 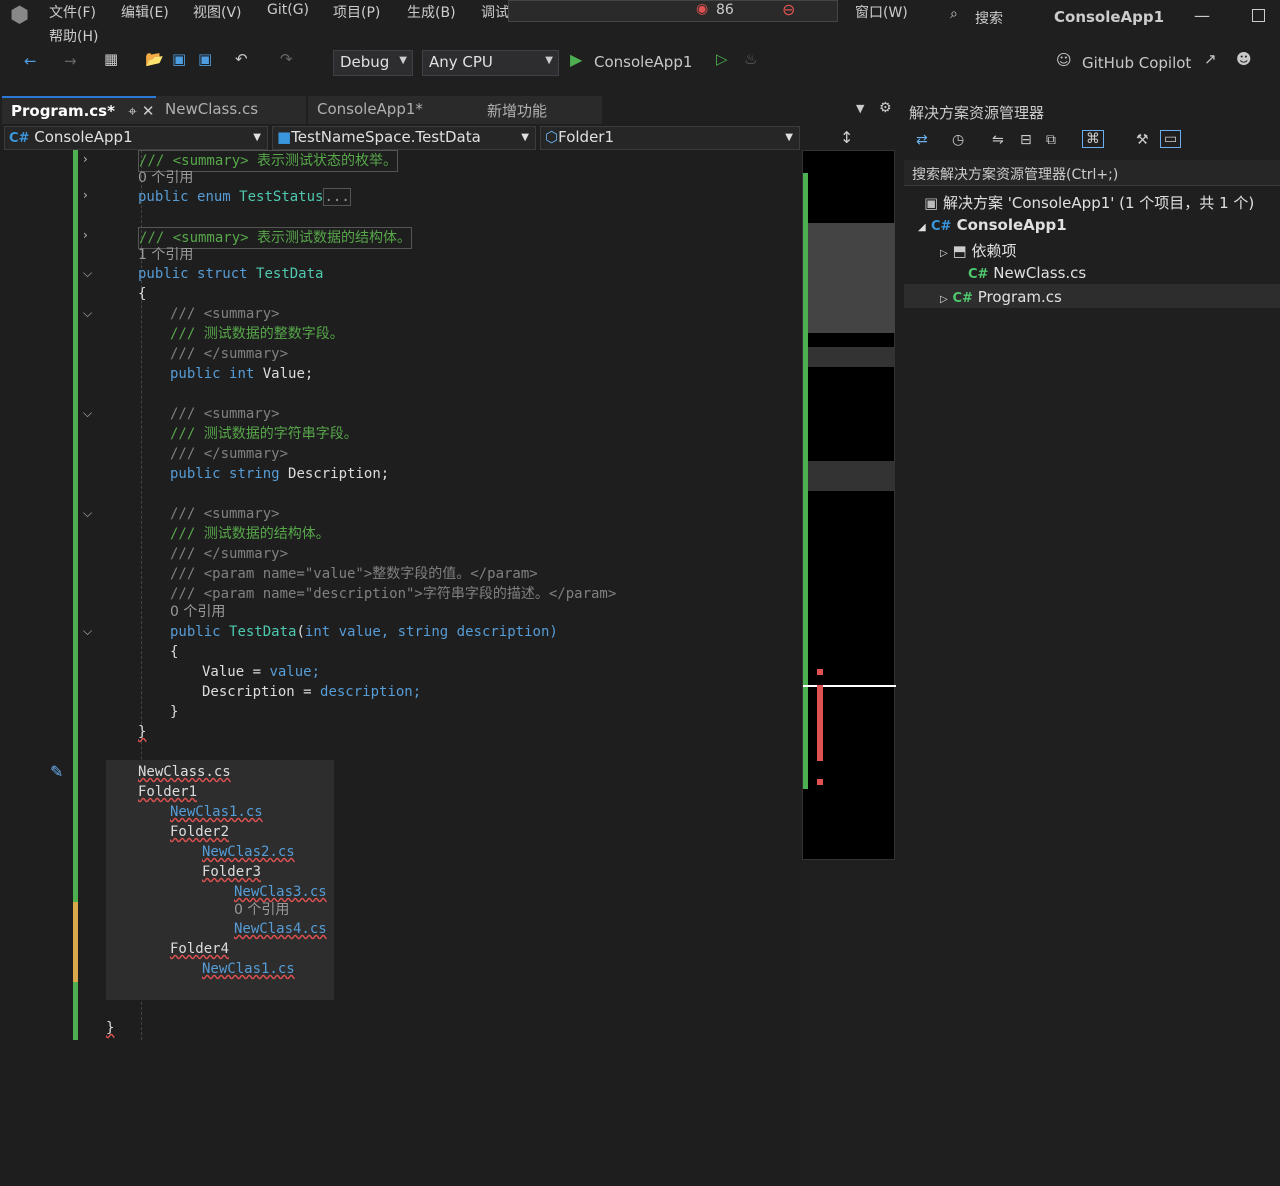 What do you see at coordinates (881, 12) in the screenshot?
I see `menu-window: 窗口(W)` at bounding box center [881, 12].